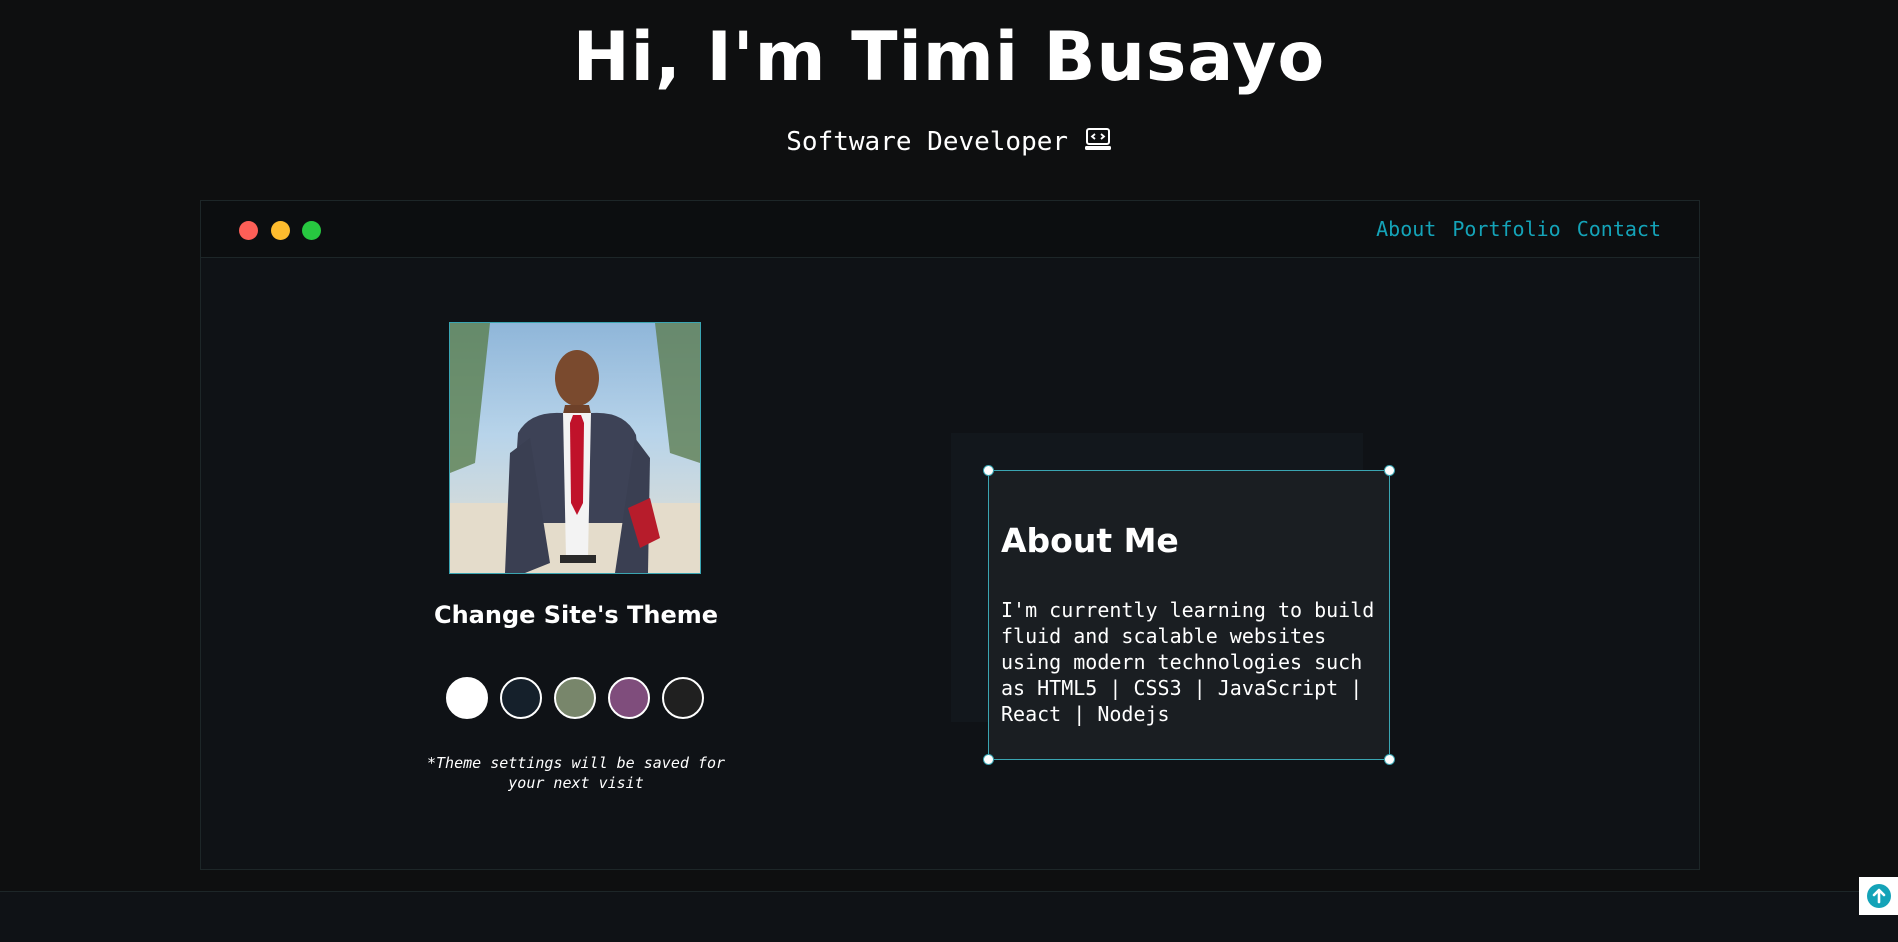  What do you see at coordinates (311, 230) in the screenshot?
I see `maximize-dot` at bounding box center [311, 230].